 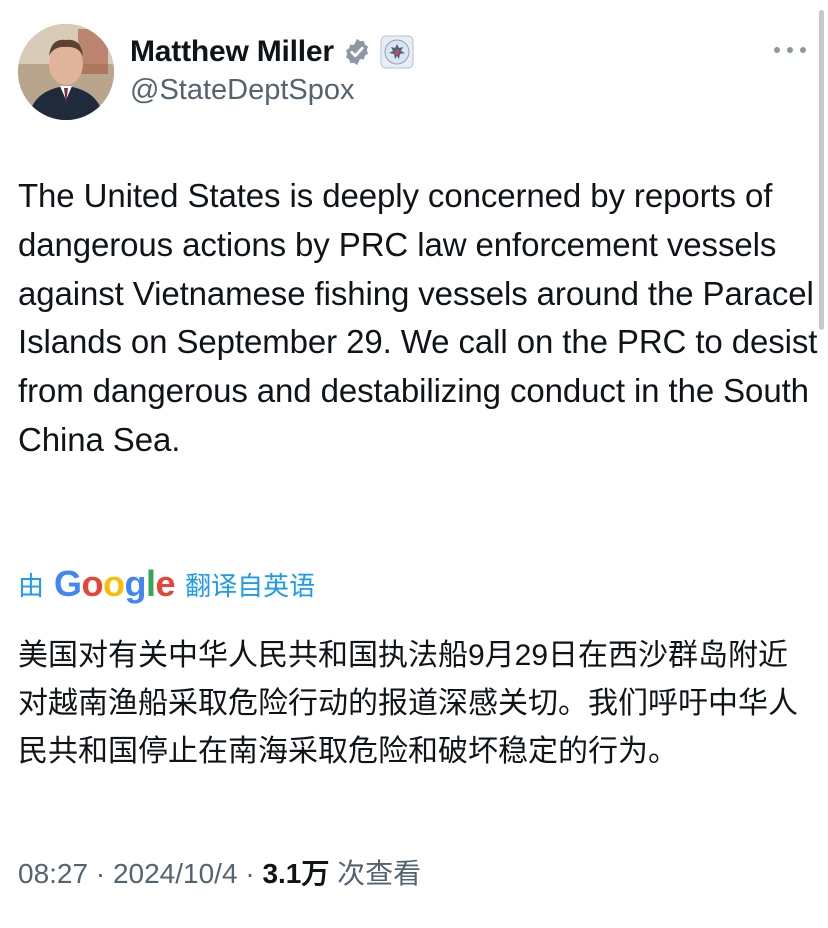 What do you see at coordinates (31, 585) in the screenshot?
I see `translation-prefix: 由` at bounding box center [31, 585].